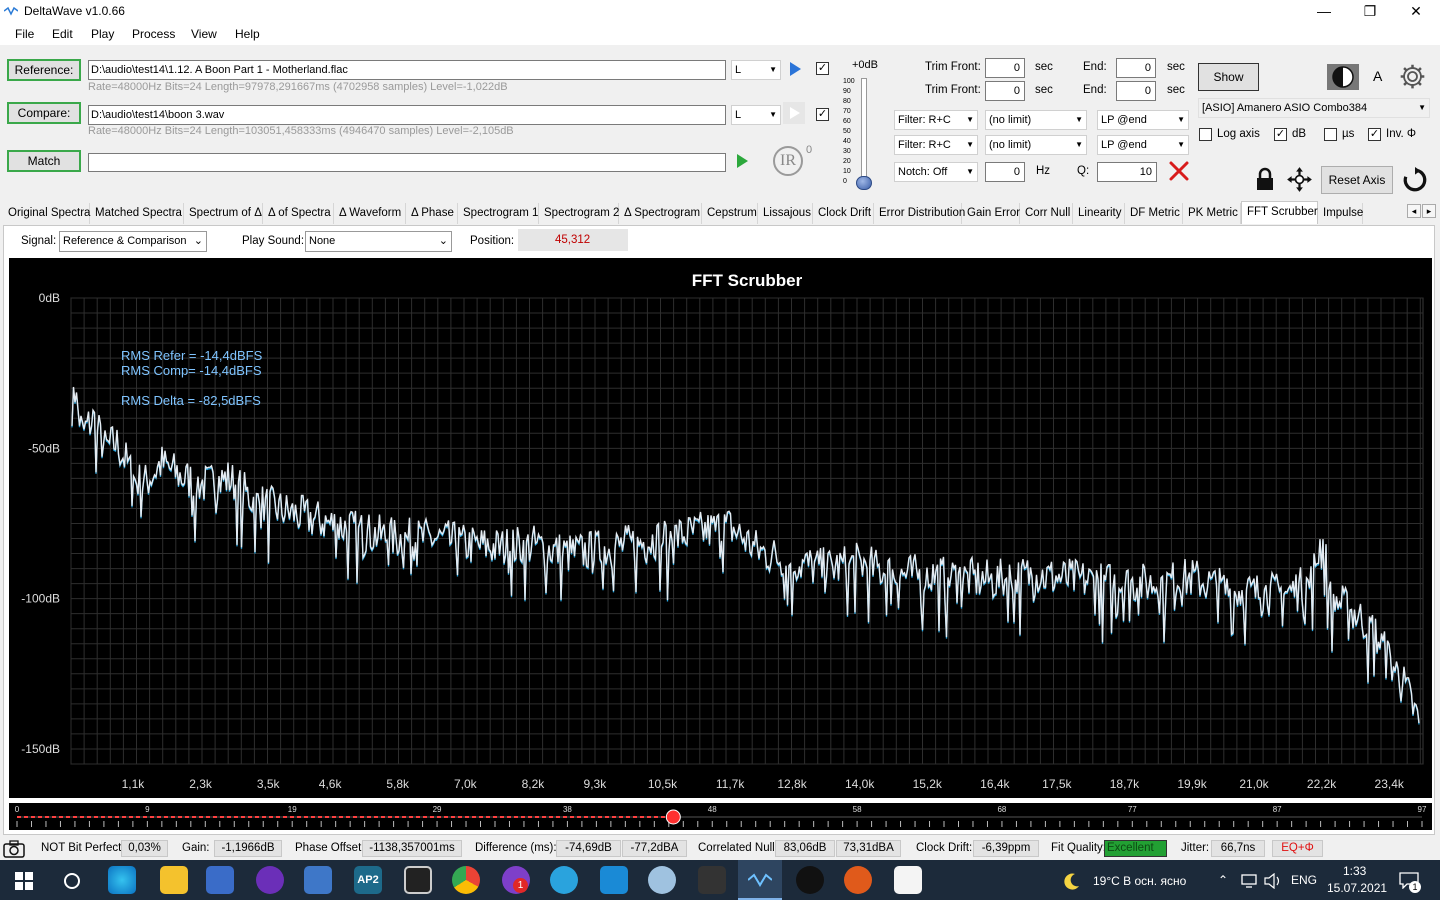  What do you see at coordinates (368, 880) in the screenshot?
I see `ap2-icon: AP2` at bounding box center [368, 880].